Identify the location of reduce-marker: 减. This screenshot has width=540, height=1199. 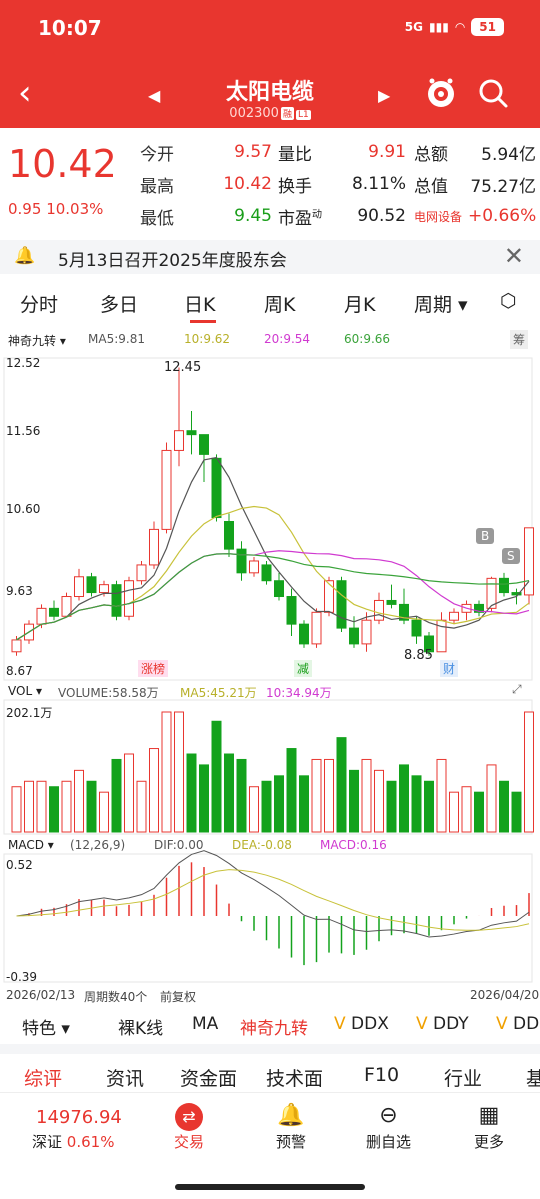
(303, 668).